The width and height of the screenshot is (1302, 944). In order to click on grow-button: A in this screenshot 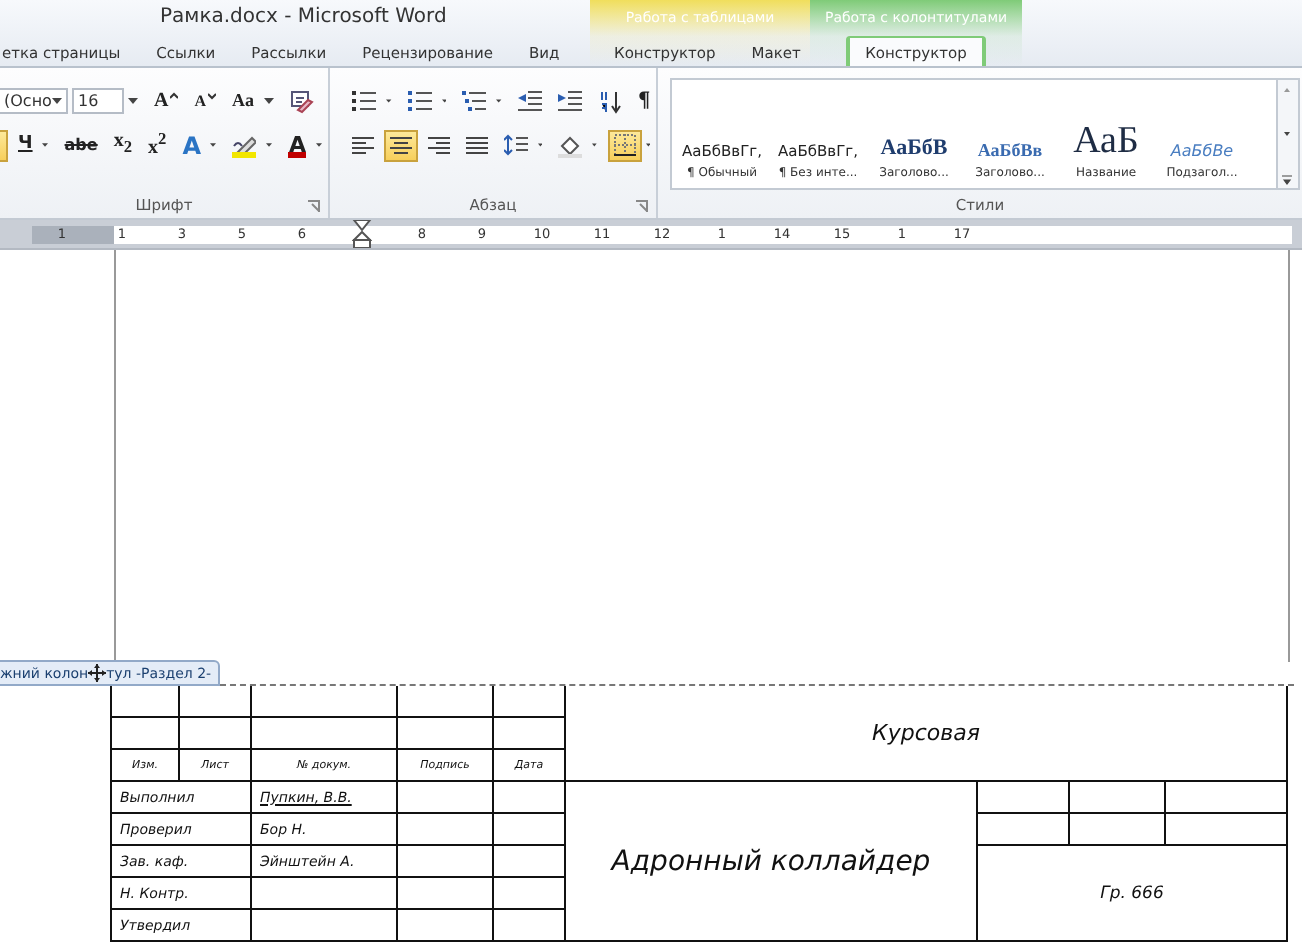, I will do `click(166, 101)`.